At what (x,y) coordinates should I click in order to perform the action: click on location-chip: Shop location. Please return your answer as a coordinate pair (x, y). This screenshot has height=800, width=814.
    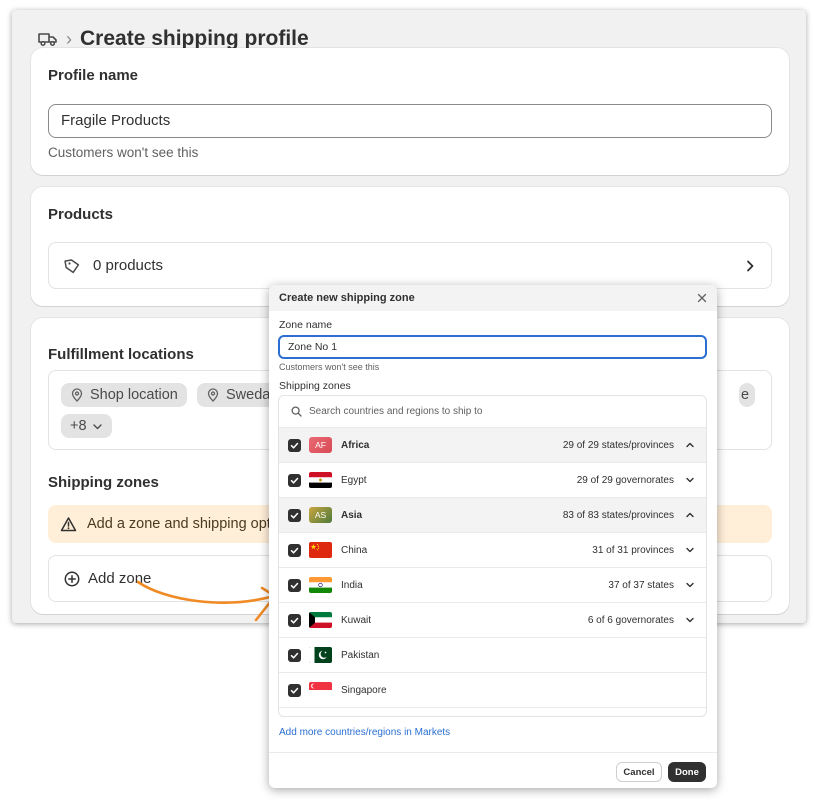
    Looking at the image, I should click on (124, 395).